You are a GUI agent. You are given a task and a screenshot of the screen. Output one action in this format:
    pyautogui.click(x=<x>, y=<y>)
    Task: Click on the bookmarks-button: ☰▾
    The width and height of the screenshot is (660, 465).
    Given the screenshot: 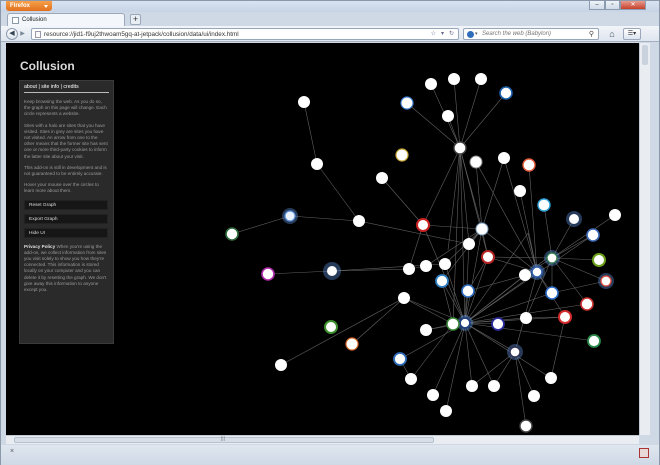 What is the action you would take?
    pyautogui.click(x=632, y=34)
    